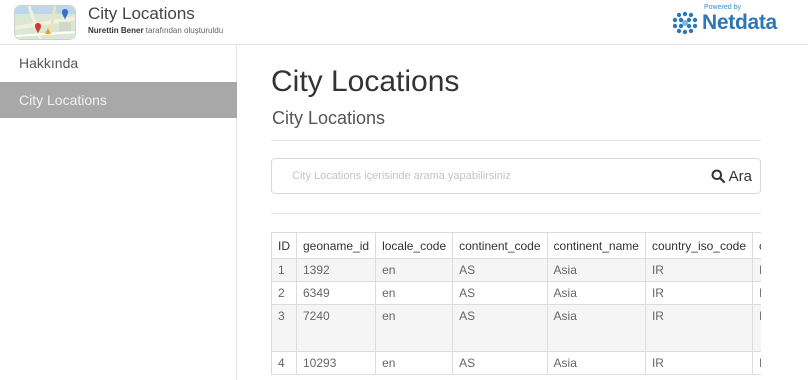 The image size is (808, 380). Describe the element at coordinates (329, 118) in the screenshot. I see `page-subtitle: City Locations` at that location.